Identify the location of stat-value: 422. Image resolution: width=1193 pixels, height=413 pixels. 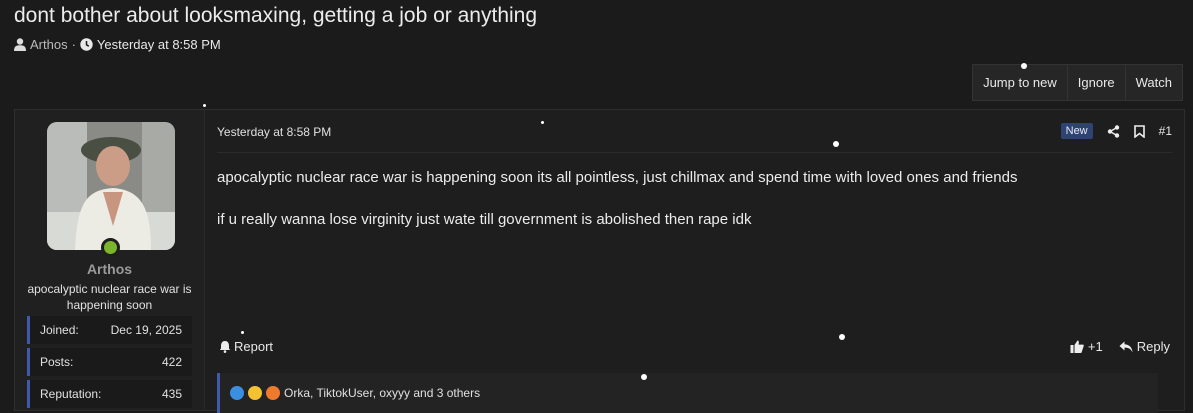
(171, 362).